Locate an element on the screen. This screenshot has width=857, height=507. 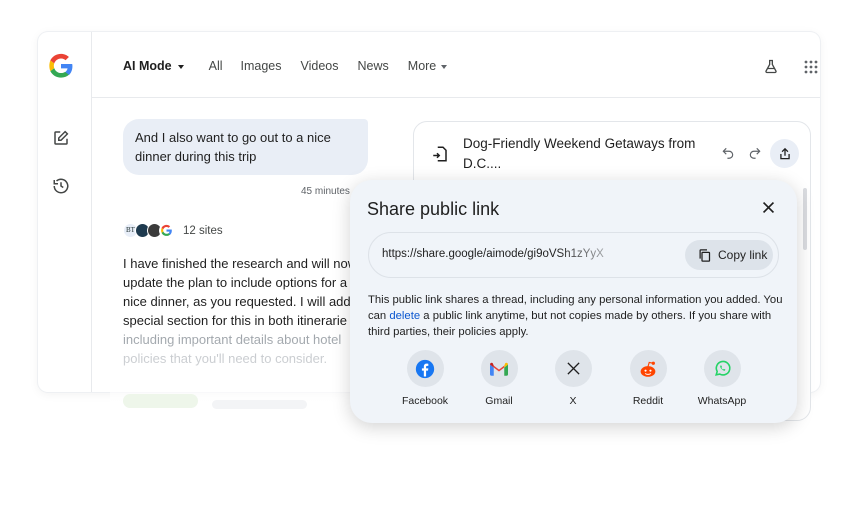
share-icon is located at coordinates (784, 153).